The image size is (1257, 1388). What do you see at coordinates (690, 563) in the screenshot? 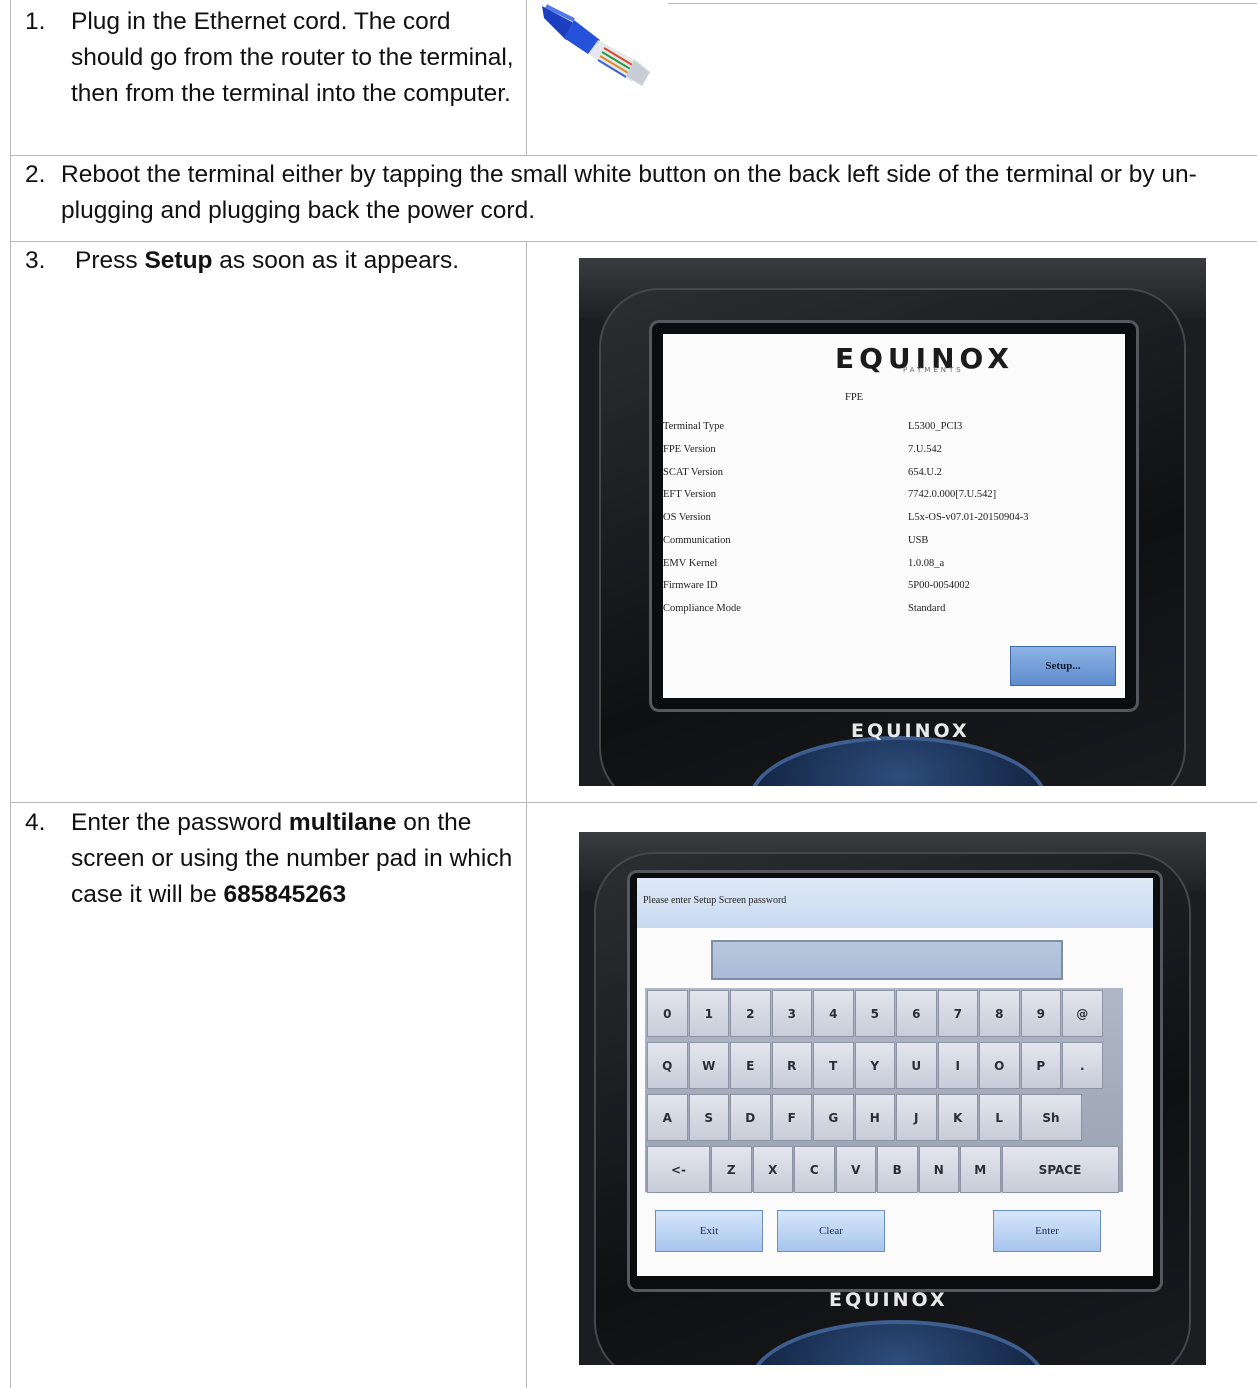
I see `info-label: EMV Kernel` at bounding box center [690, 563].